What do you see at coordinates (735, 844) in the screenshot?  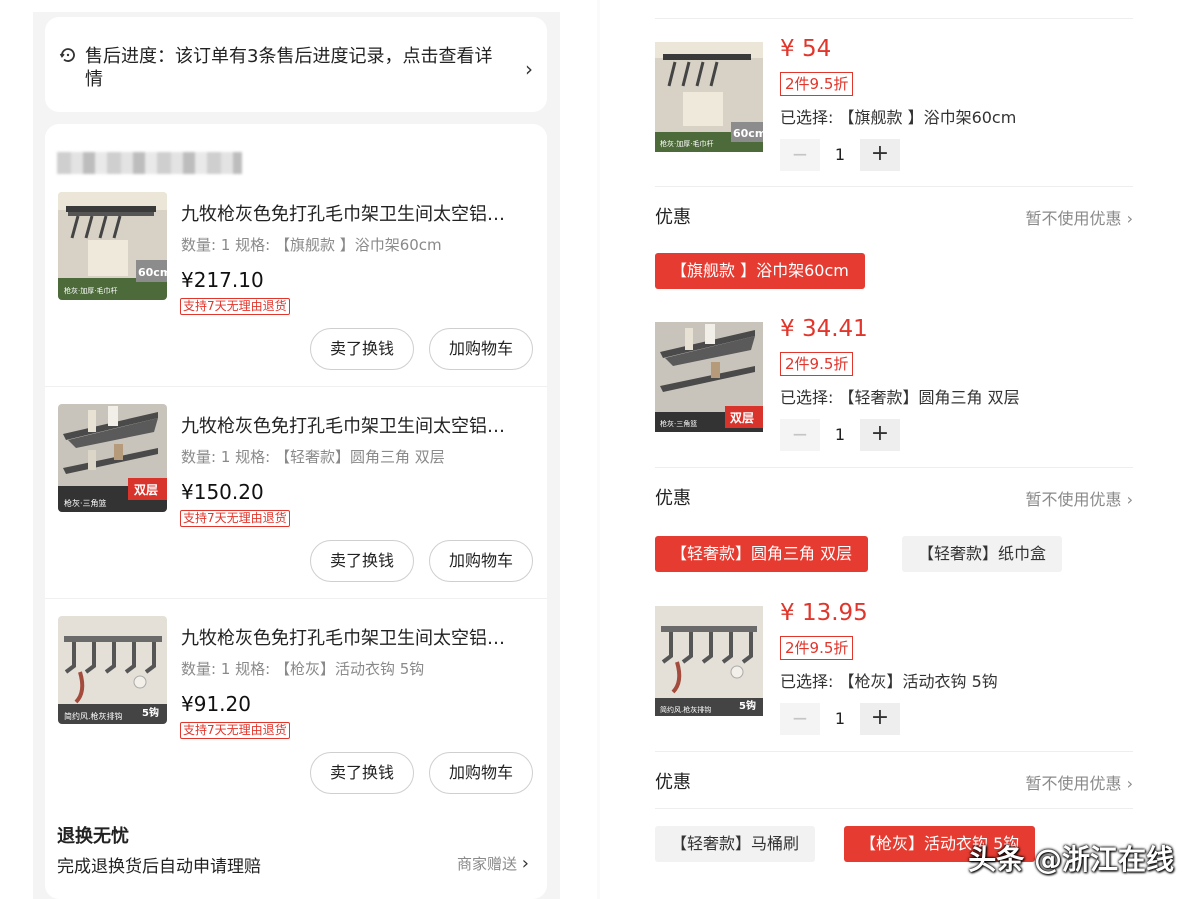 I see `sku-chip: 【轻奢款】马桶刷` at bounding box center [735, 844].